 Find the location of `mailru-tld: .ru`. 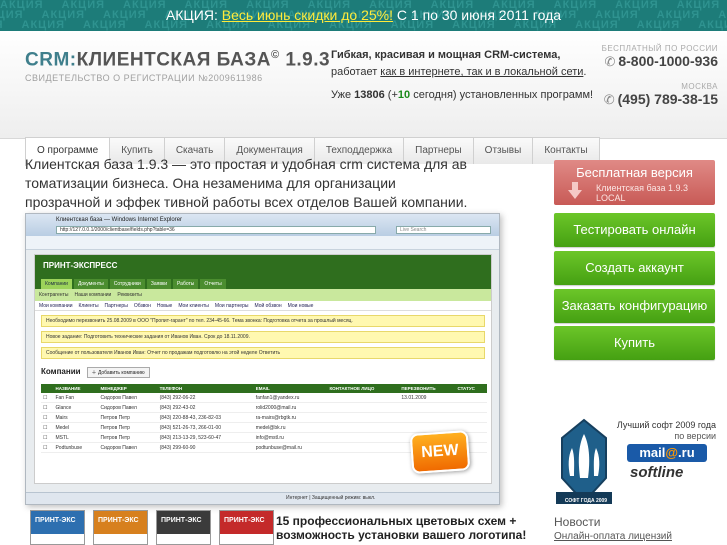

mailru-tld: .ru is located at coordinates (686, 452).